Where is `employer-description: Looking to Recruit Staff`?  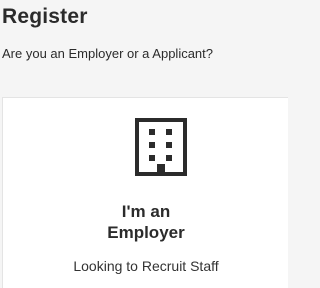
employer-description: Looking to Recruit Staff is located at coordinates (146, 266).